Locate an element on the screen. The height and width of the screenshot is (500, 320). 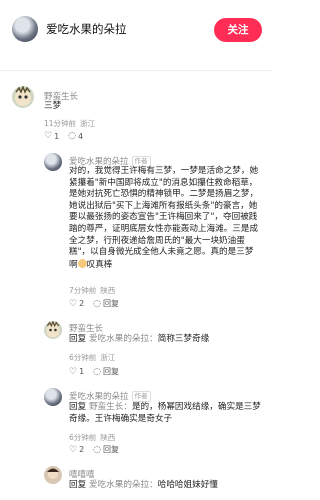
comment-meta: 11分钟前 浙江 is located at coordinates (69, 123).